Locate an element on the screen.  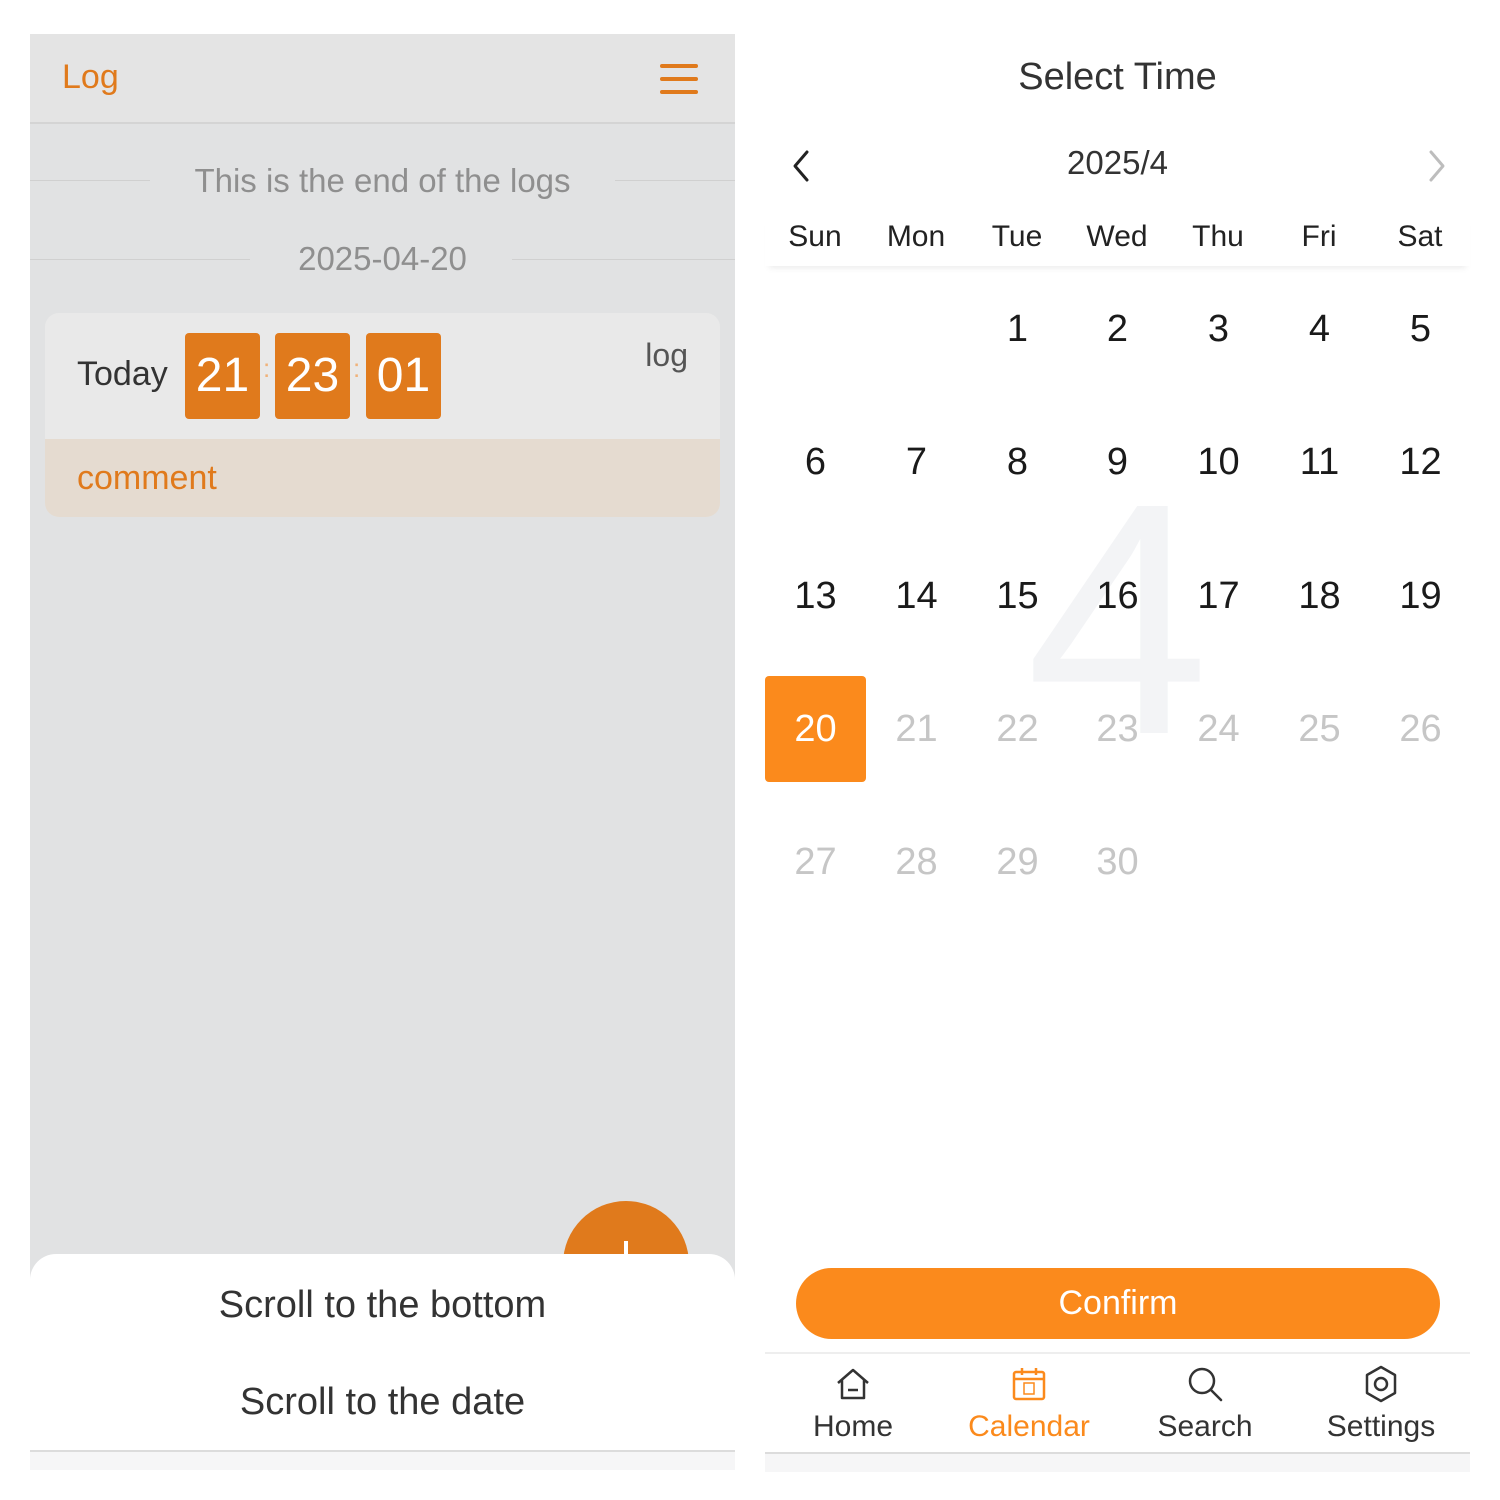
calendar-day: 1 is located at coordinates (1017, 329).